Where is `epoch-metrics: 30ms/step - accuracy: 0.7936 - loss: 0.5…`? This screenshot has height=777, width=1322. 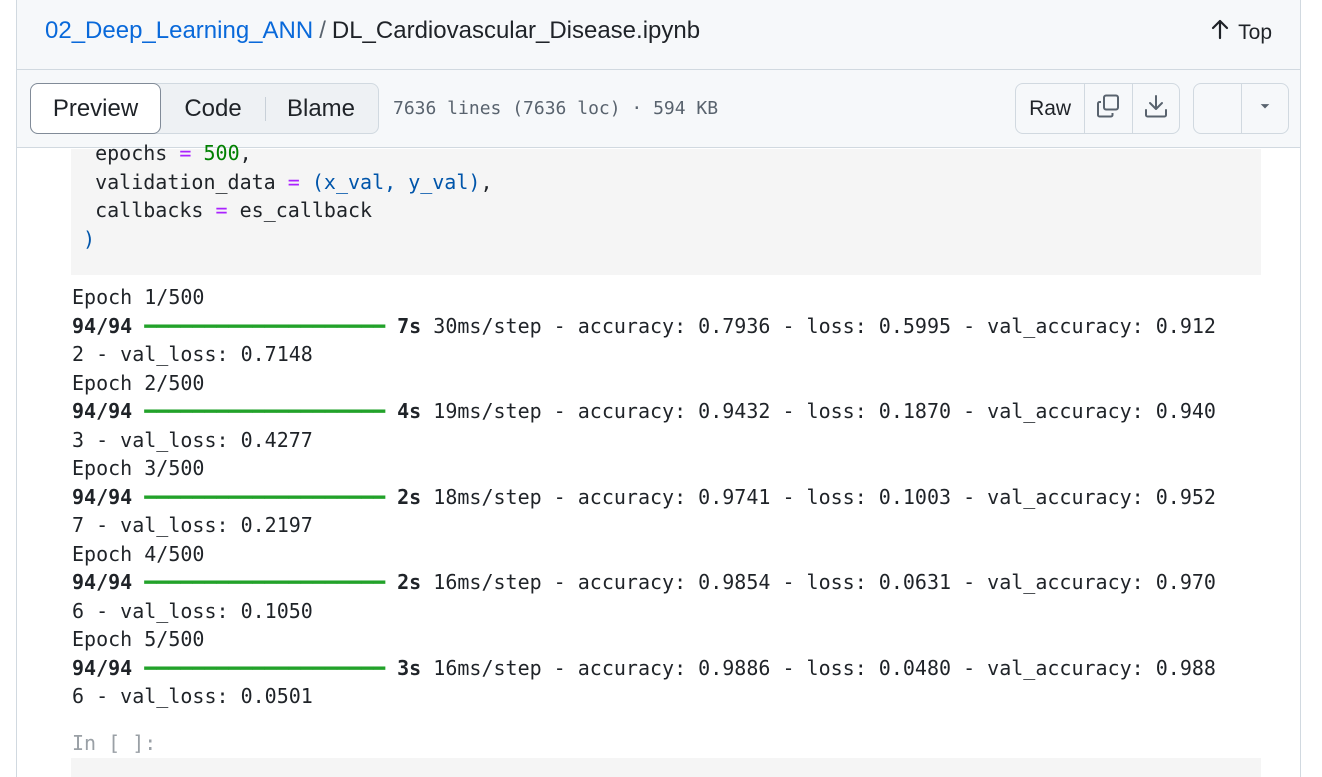 epoch-metrics: 30ms/step - accuracy: 0.7936 - loss: 0.5… is located at coordinates (818, 325).